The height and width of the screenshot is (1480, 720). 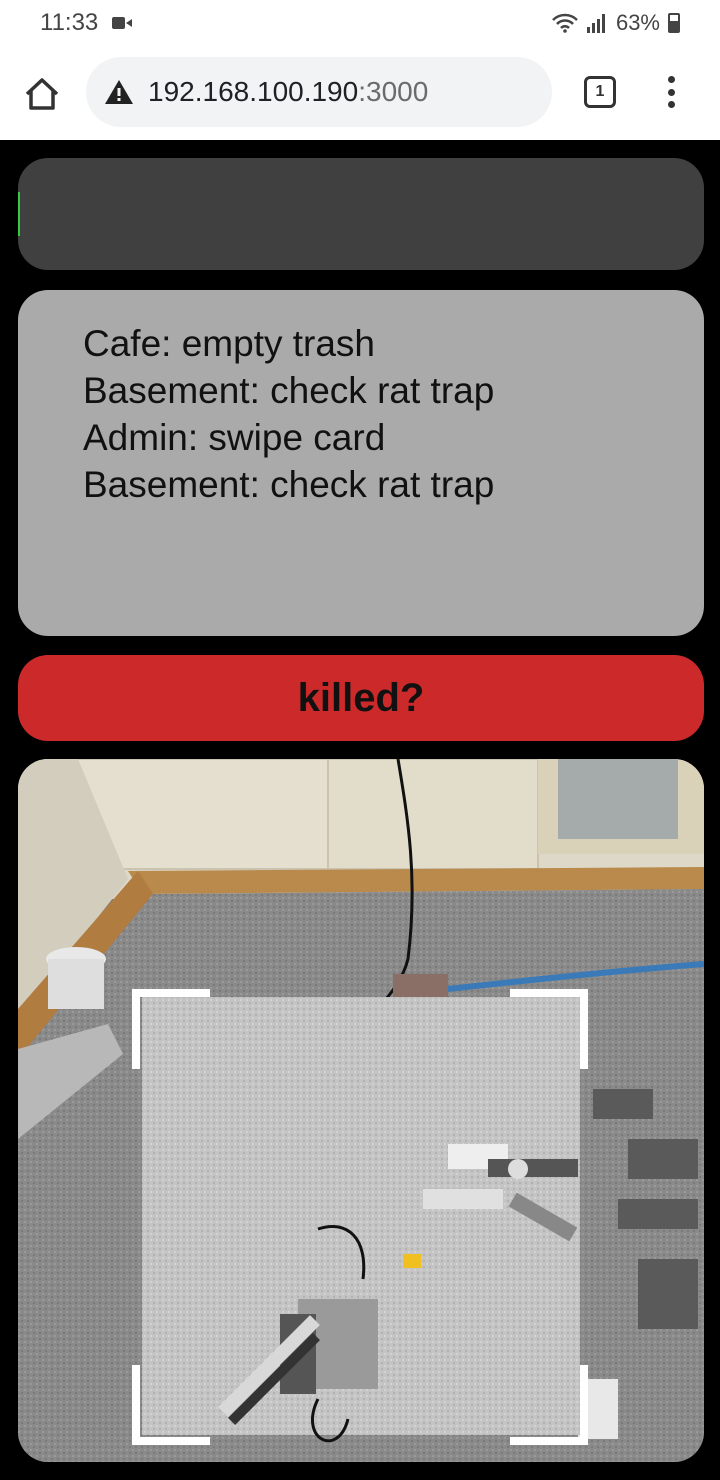 I want to click on task-item: Admin: swipe card, so click(x=234, y=437).